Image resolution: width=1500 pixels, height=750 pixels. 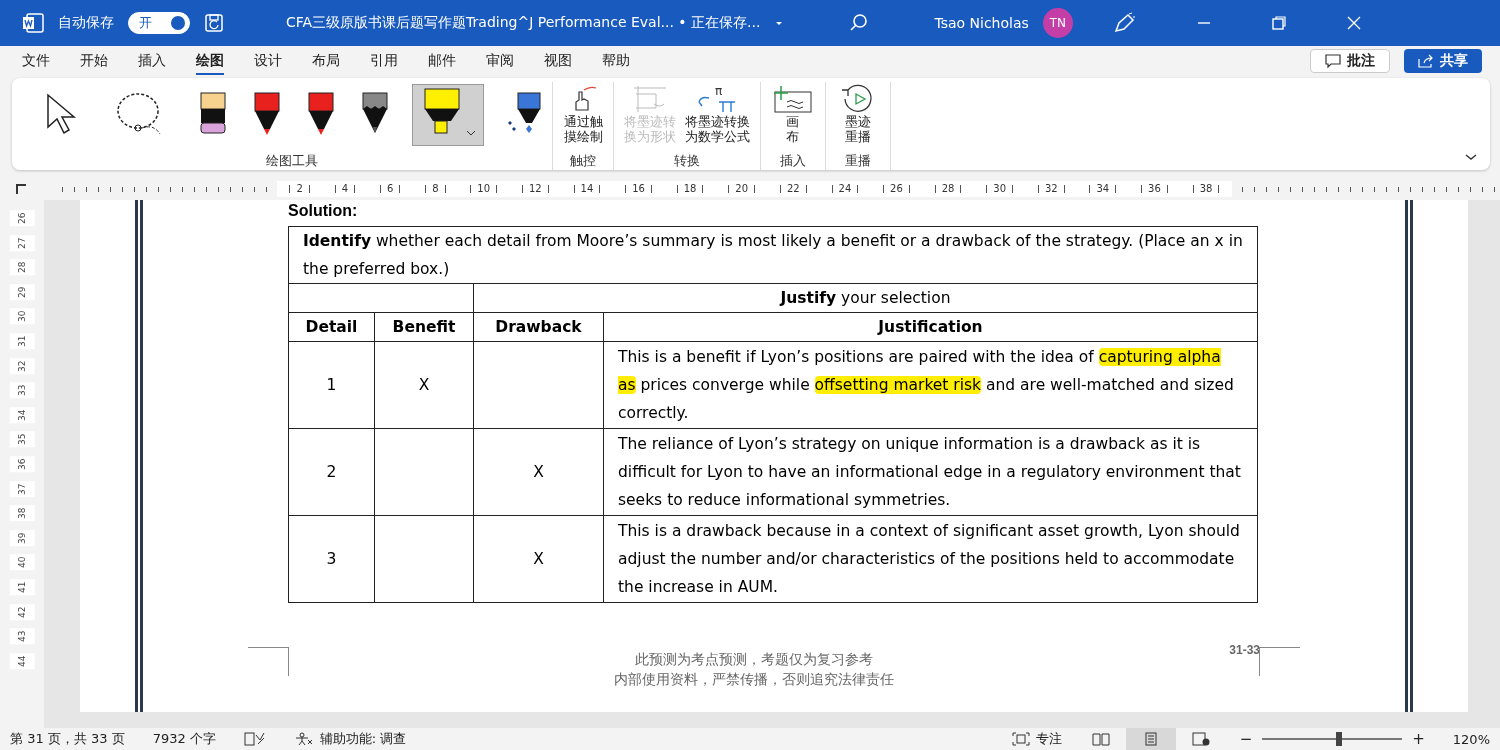 What do you see at coordinates (210, 61) in the screenshot?
I see `ribbon-tab: 绘图` at bounding box center [210, 61].